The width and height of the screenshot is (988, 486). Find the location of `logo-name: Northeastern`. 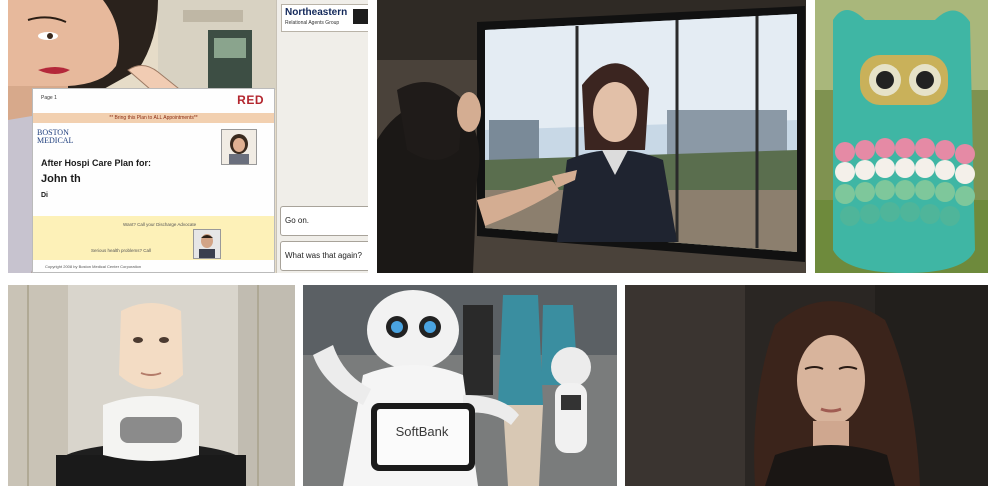

logo-name: Northeastern is located at coordinates (316, 12).